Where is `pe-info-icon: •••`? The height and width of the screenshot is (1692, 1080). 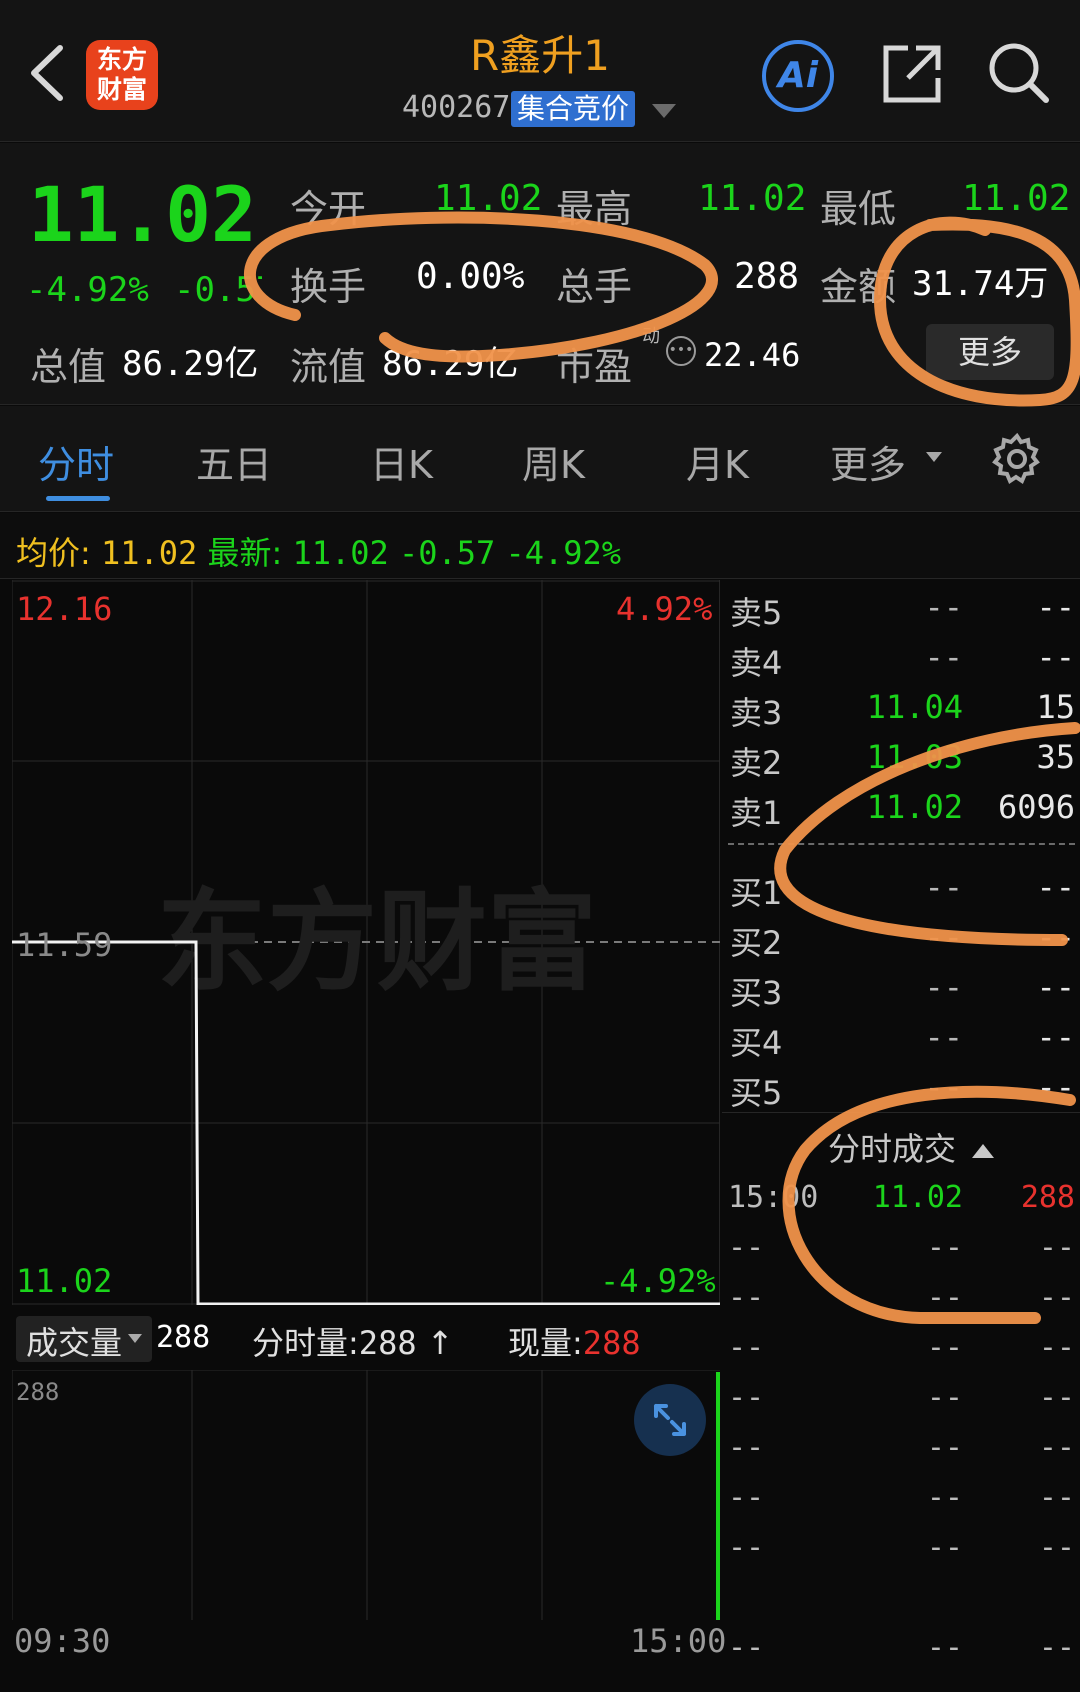 pe-info-icon: ••• is located at coordinates (681, 351).